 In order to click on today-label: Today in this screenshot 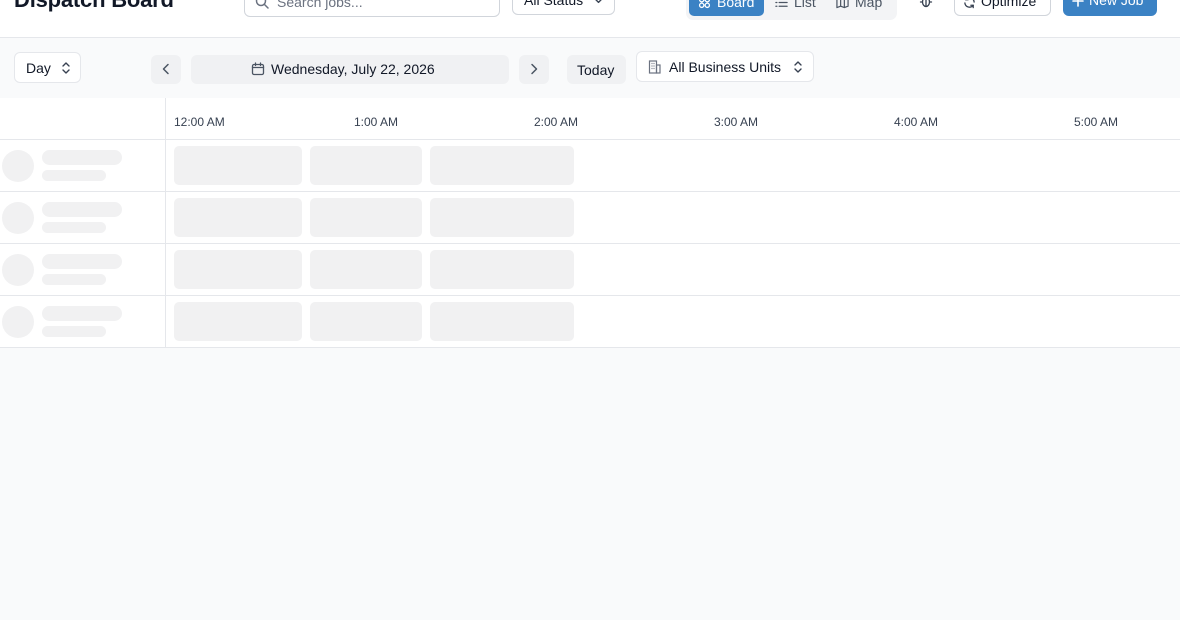, I will do `click(596, 70)`.